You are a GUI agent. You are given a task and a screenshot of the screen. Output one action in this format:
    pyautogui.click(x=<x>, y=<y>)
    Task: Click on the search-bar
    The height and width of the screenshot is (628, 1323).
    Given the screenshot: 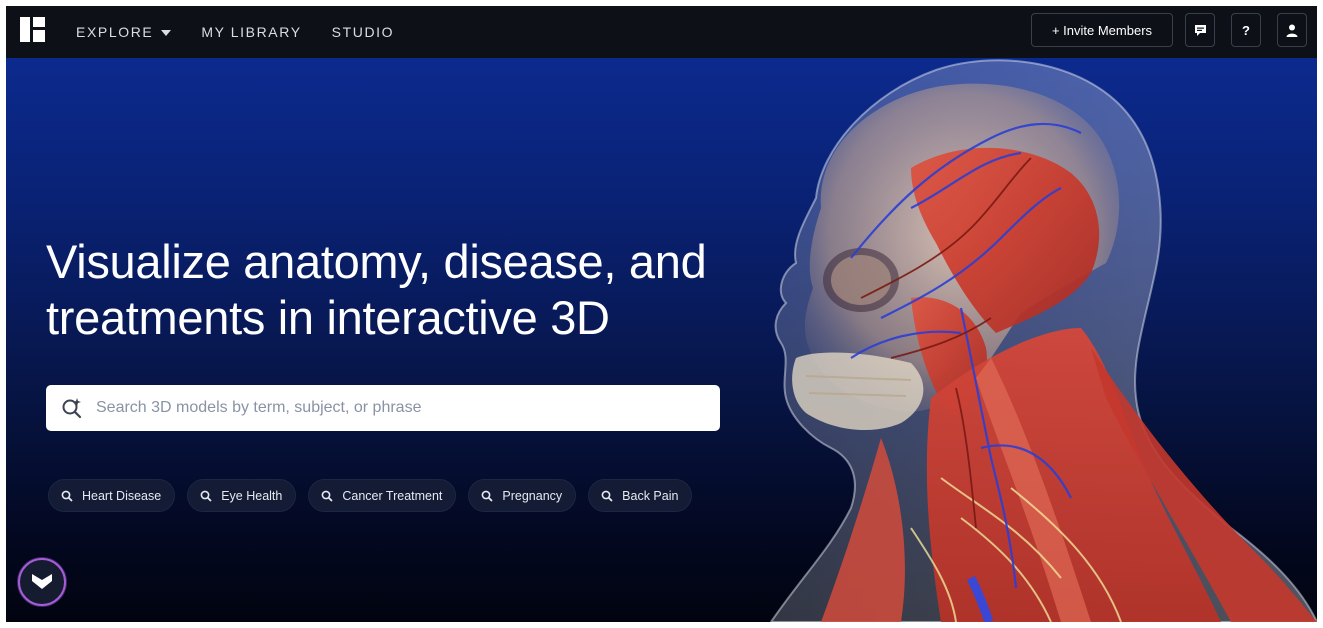 What is the action you would take?
    pyautogui.click(x=383, y=408)
    